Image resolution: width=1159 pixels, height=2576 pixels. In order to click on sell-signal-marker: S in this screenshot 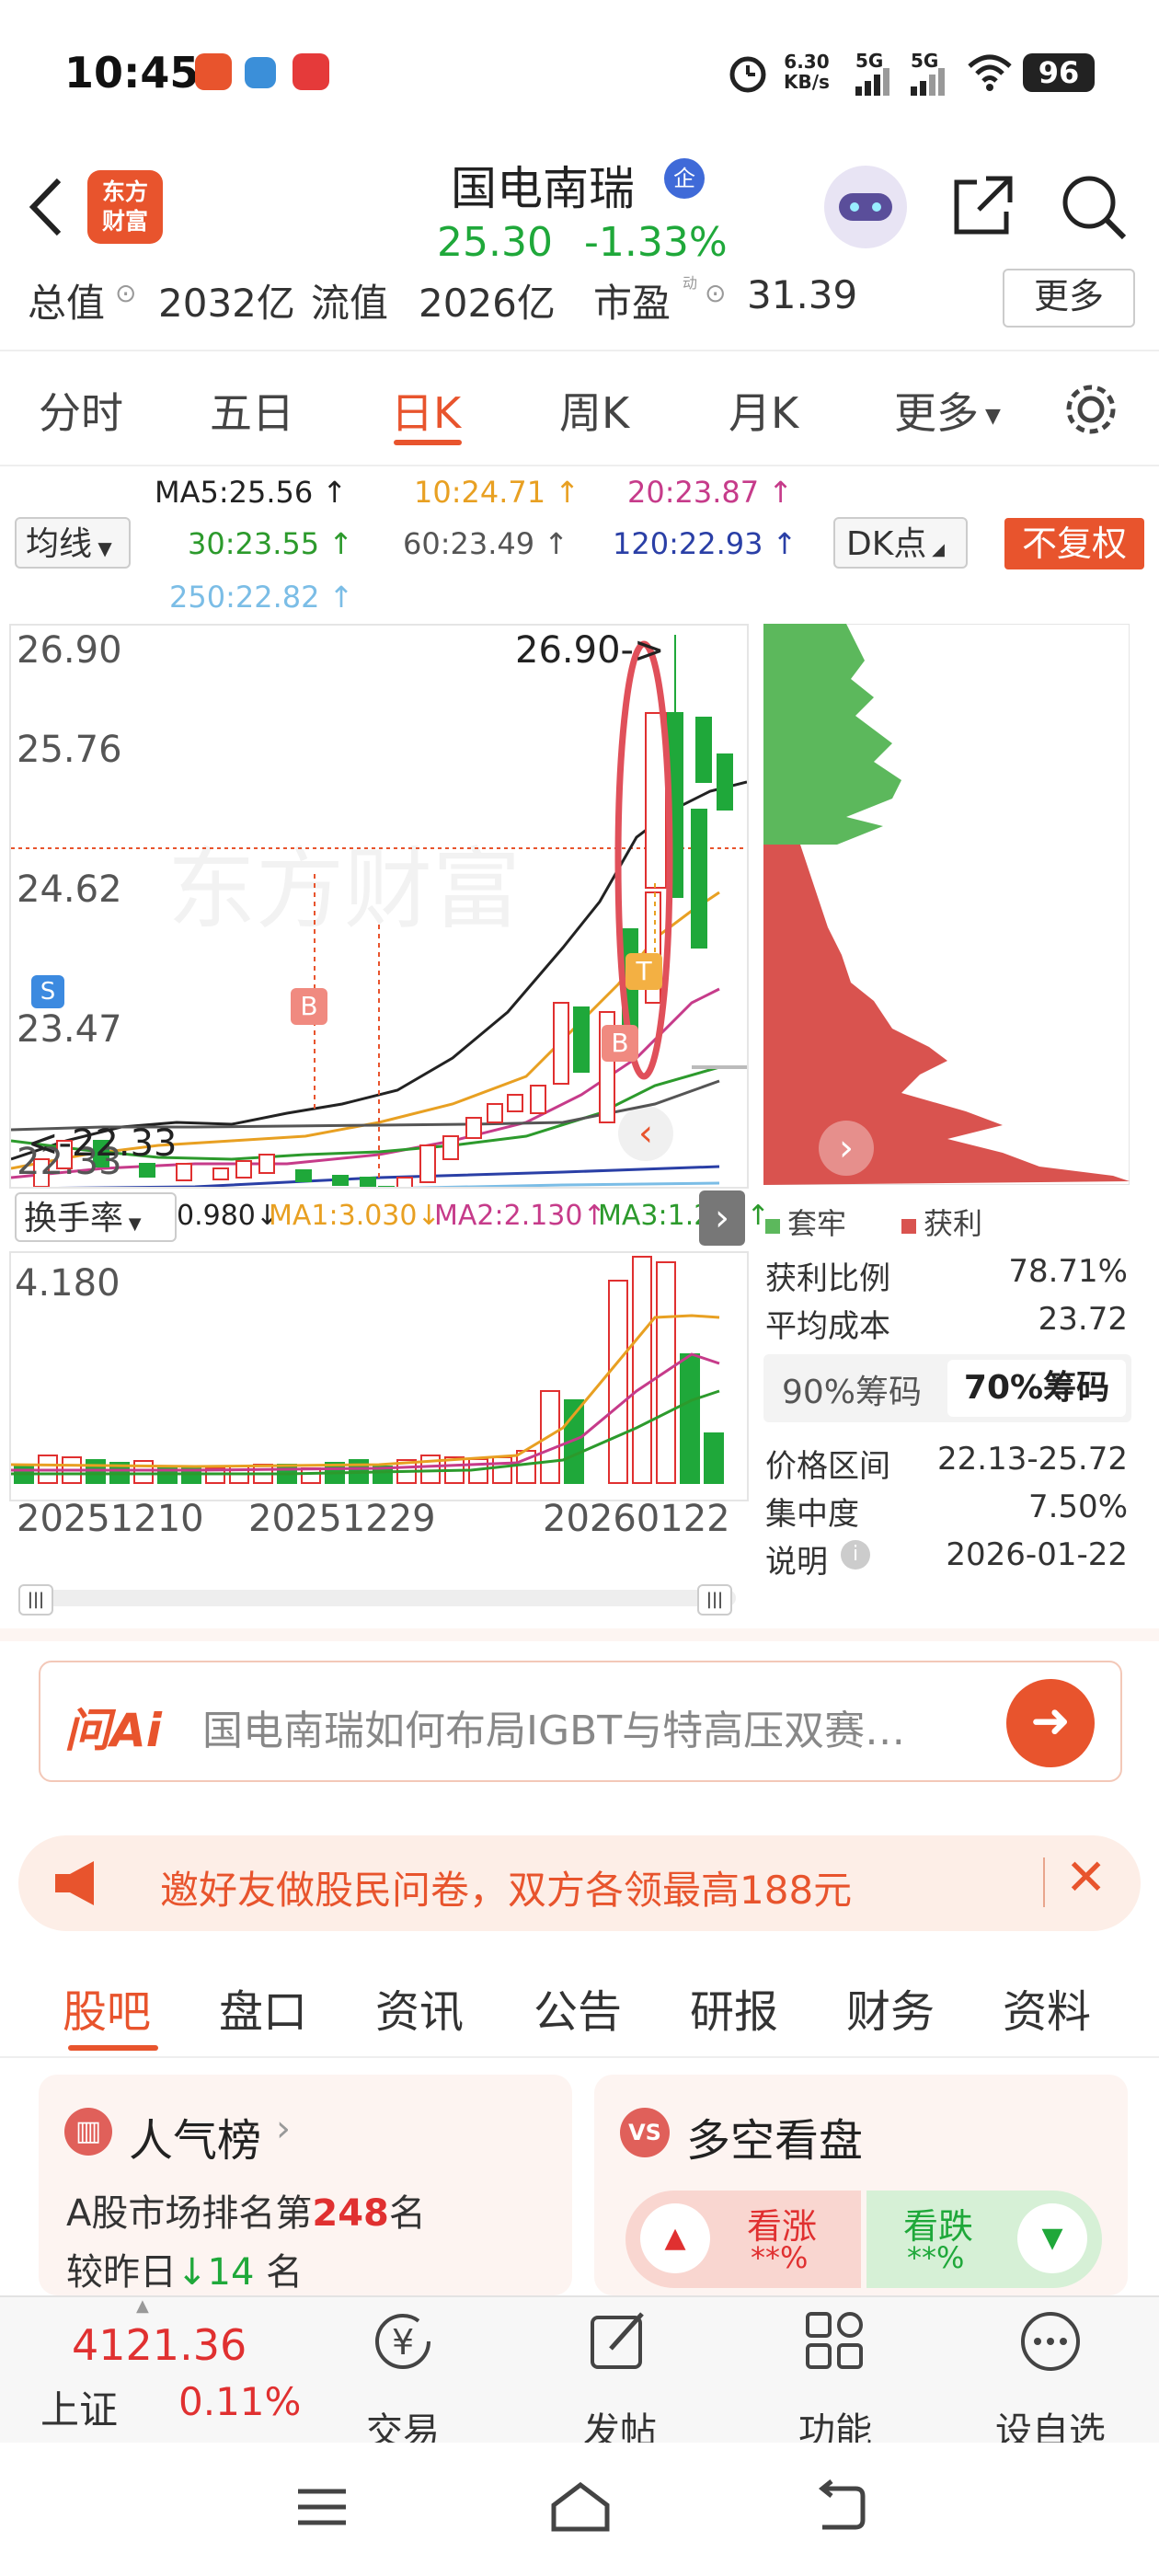, I will do `click(47, 991)`.